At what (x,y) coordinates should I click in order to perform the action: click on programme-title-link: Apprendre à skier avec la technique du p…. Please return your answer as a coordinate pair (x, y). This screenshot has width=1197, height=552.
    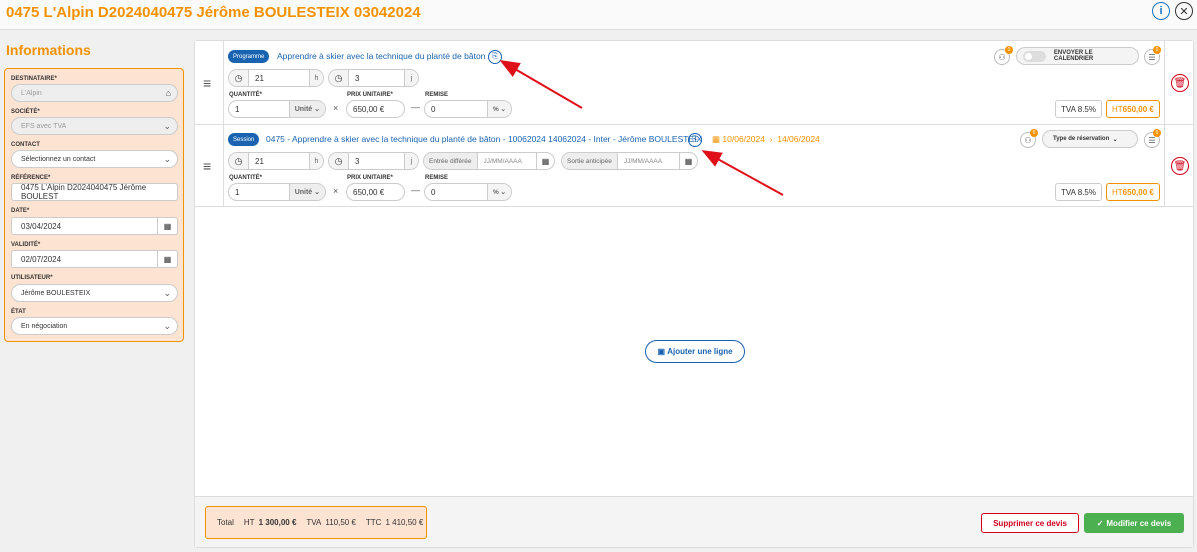
    Looking at the image, I should click on (381, 56).